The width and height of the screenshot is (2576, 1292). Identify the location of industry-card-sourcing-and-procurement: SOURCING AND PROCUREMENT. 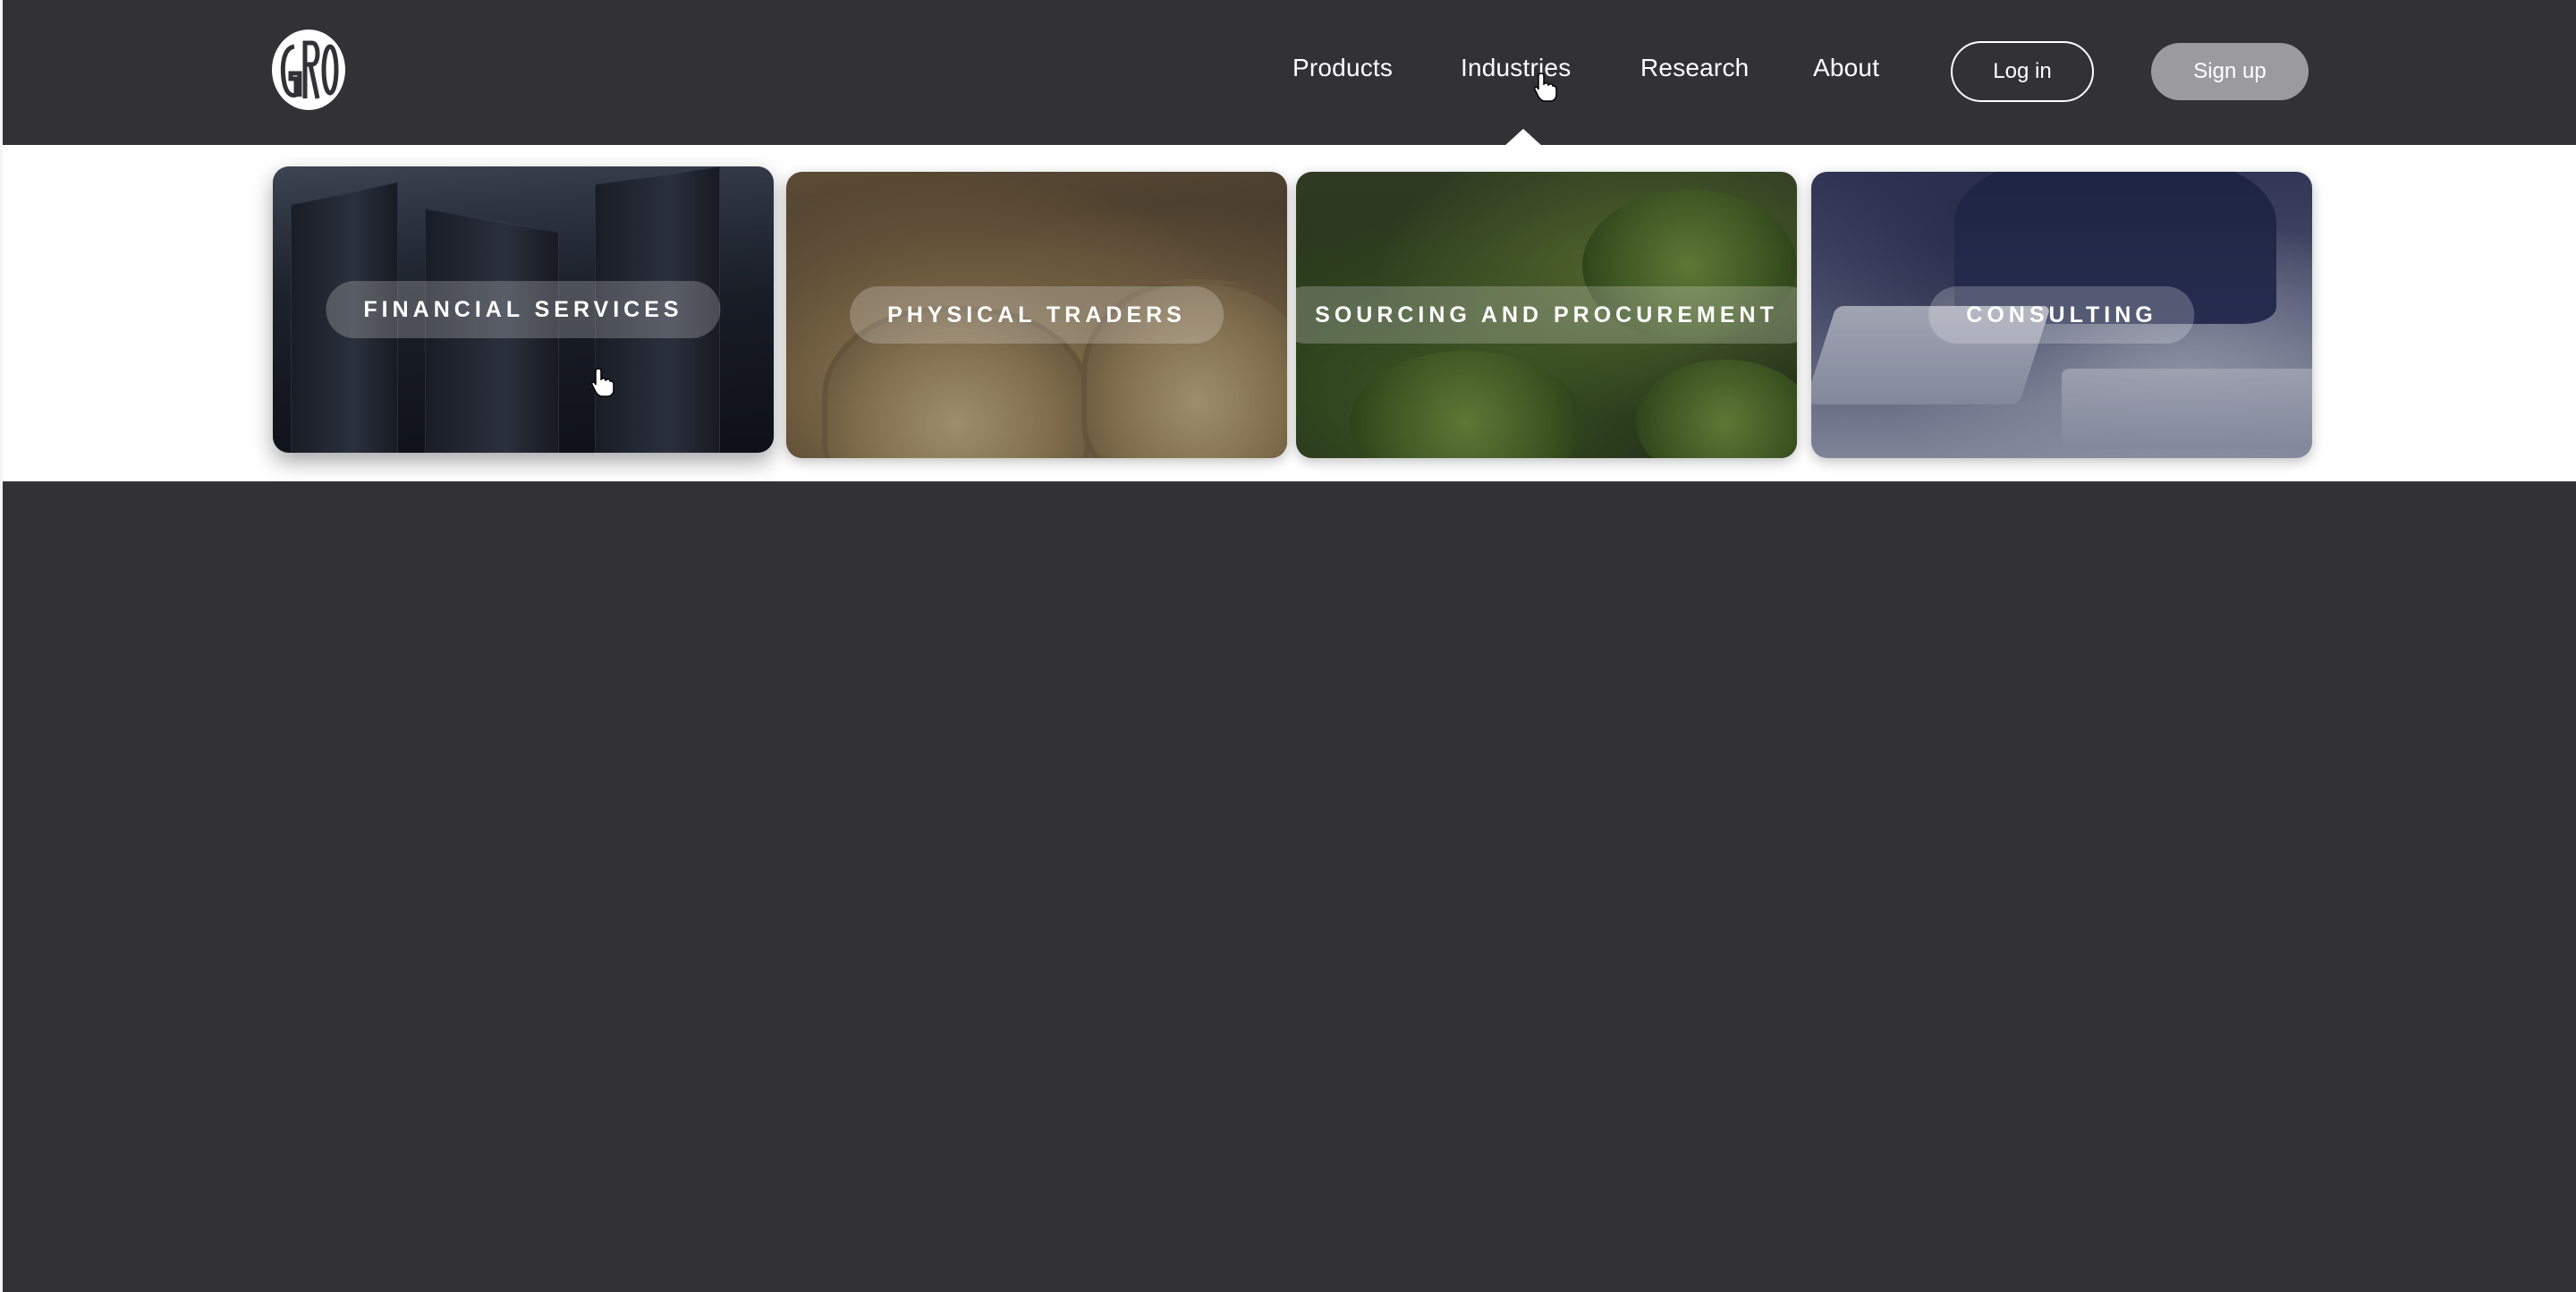
(1546, 315).